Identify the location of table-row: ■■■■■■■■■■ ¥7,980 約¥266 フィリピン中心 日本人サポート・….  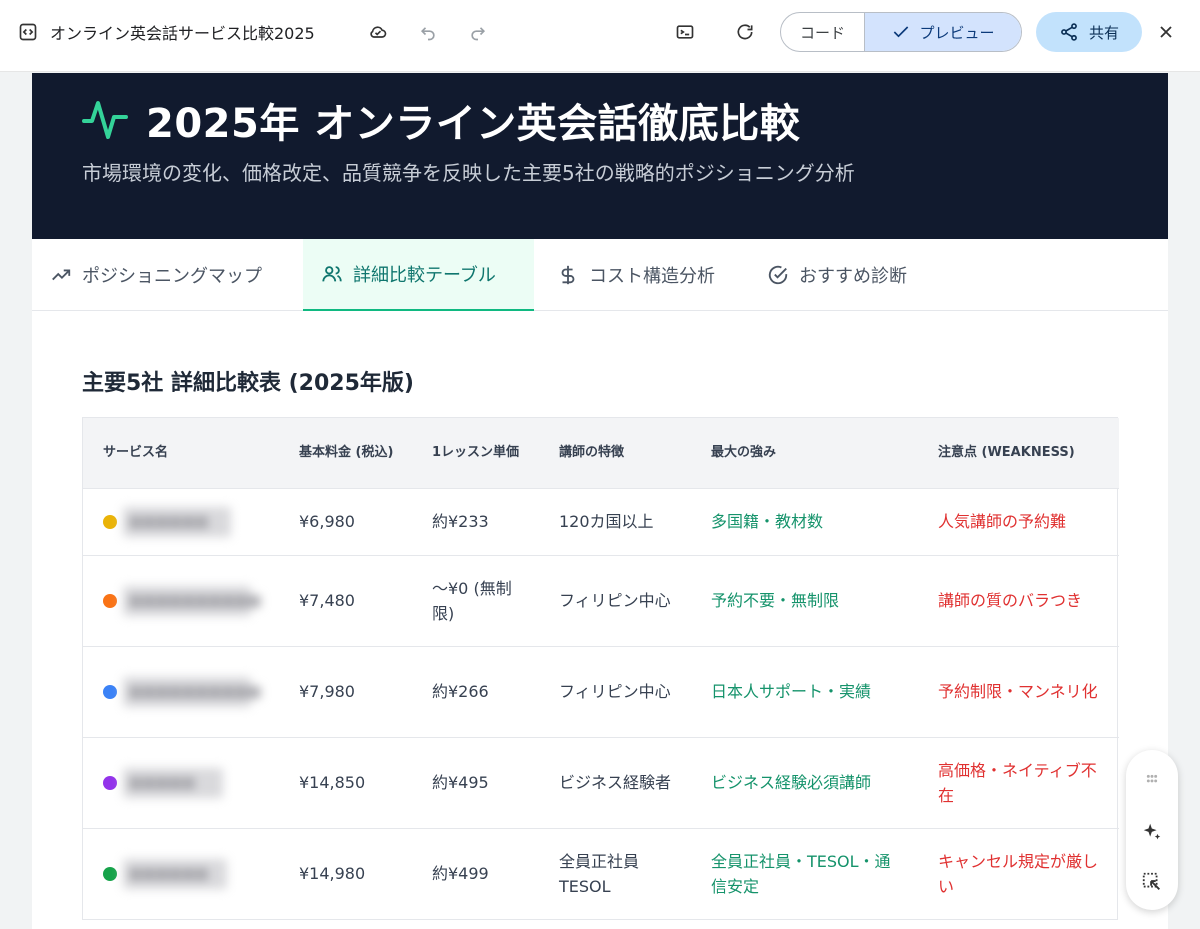
(601, 691).